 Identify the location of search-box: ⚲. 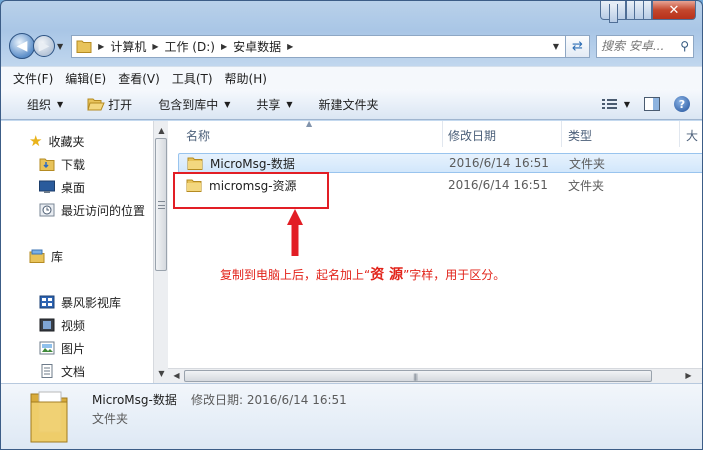
(645, 46).